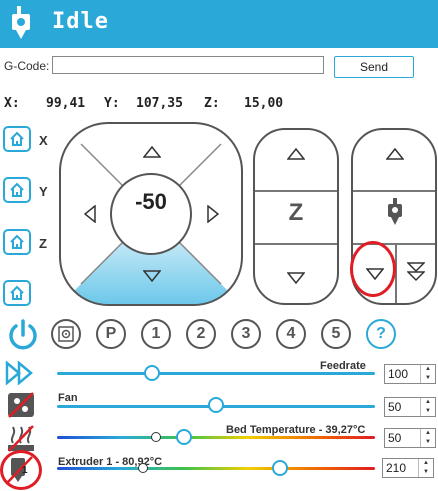 The image size is (438, 491). Describe the element at coordinates (279, 468) in the screenshot. I see `extruder-temp-slider-thumb` at that location.